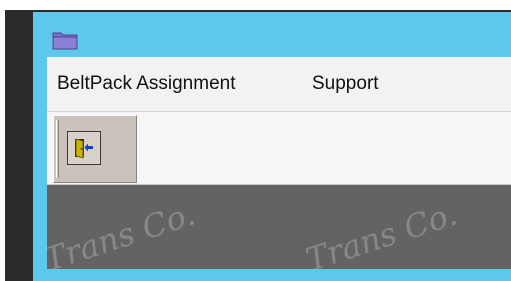 The width and height of the screenshot is (511, 281). What do you see at coordinates (65, 41) in the screenshot?
I see `folder-icon` at bounding box center [65, 41].